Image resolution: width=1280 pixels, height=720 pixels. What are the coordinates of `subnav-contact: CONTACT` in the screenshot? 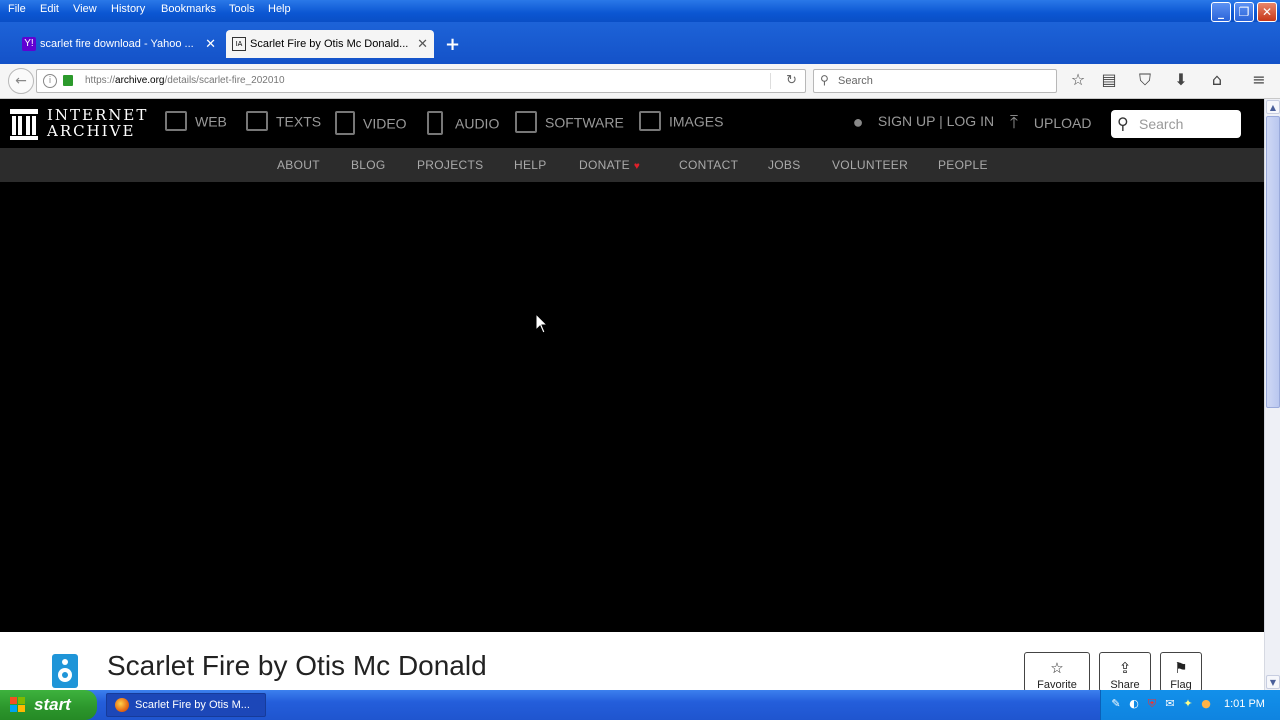 It's located at (708, 165).